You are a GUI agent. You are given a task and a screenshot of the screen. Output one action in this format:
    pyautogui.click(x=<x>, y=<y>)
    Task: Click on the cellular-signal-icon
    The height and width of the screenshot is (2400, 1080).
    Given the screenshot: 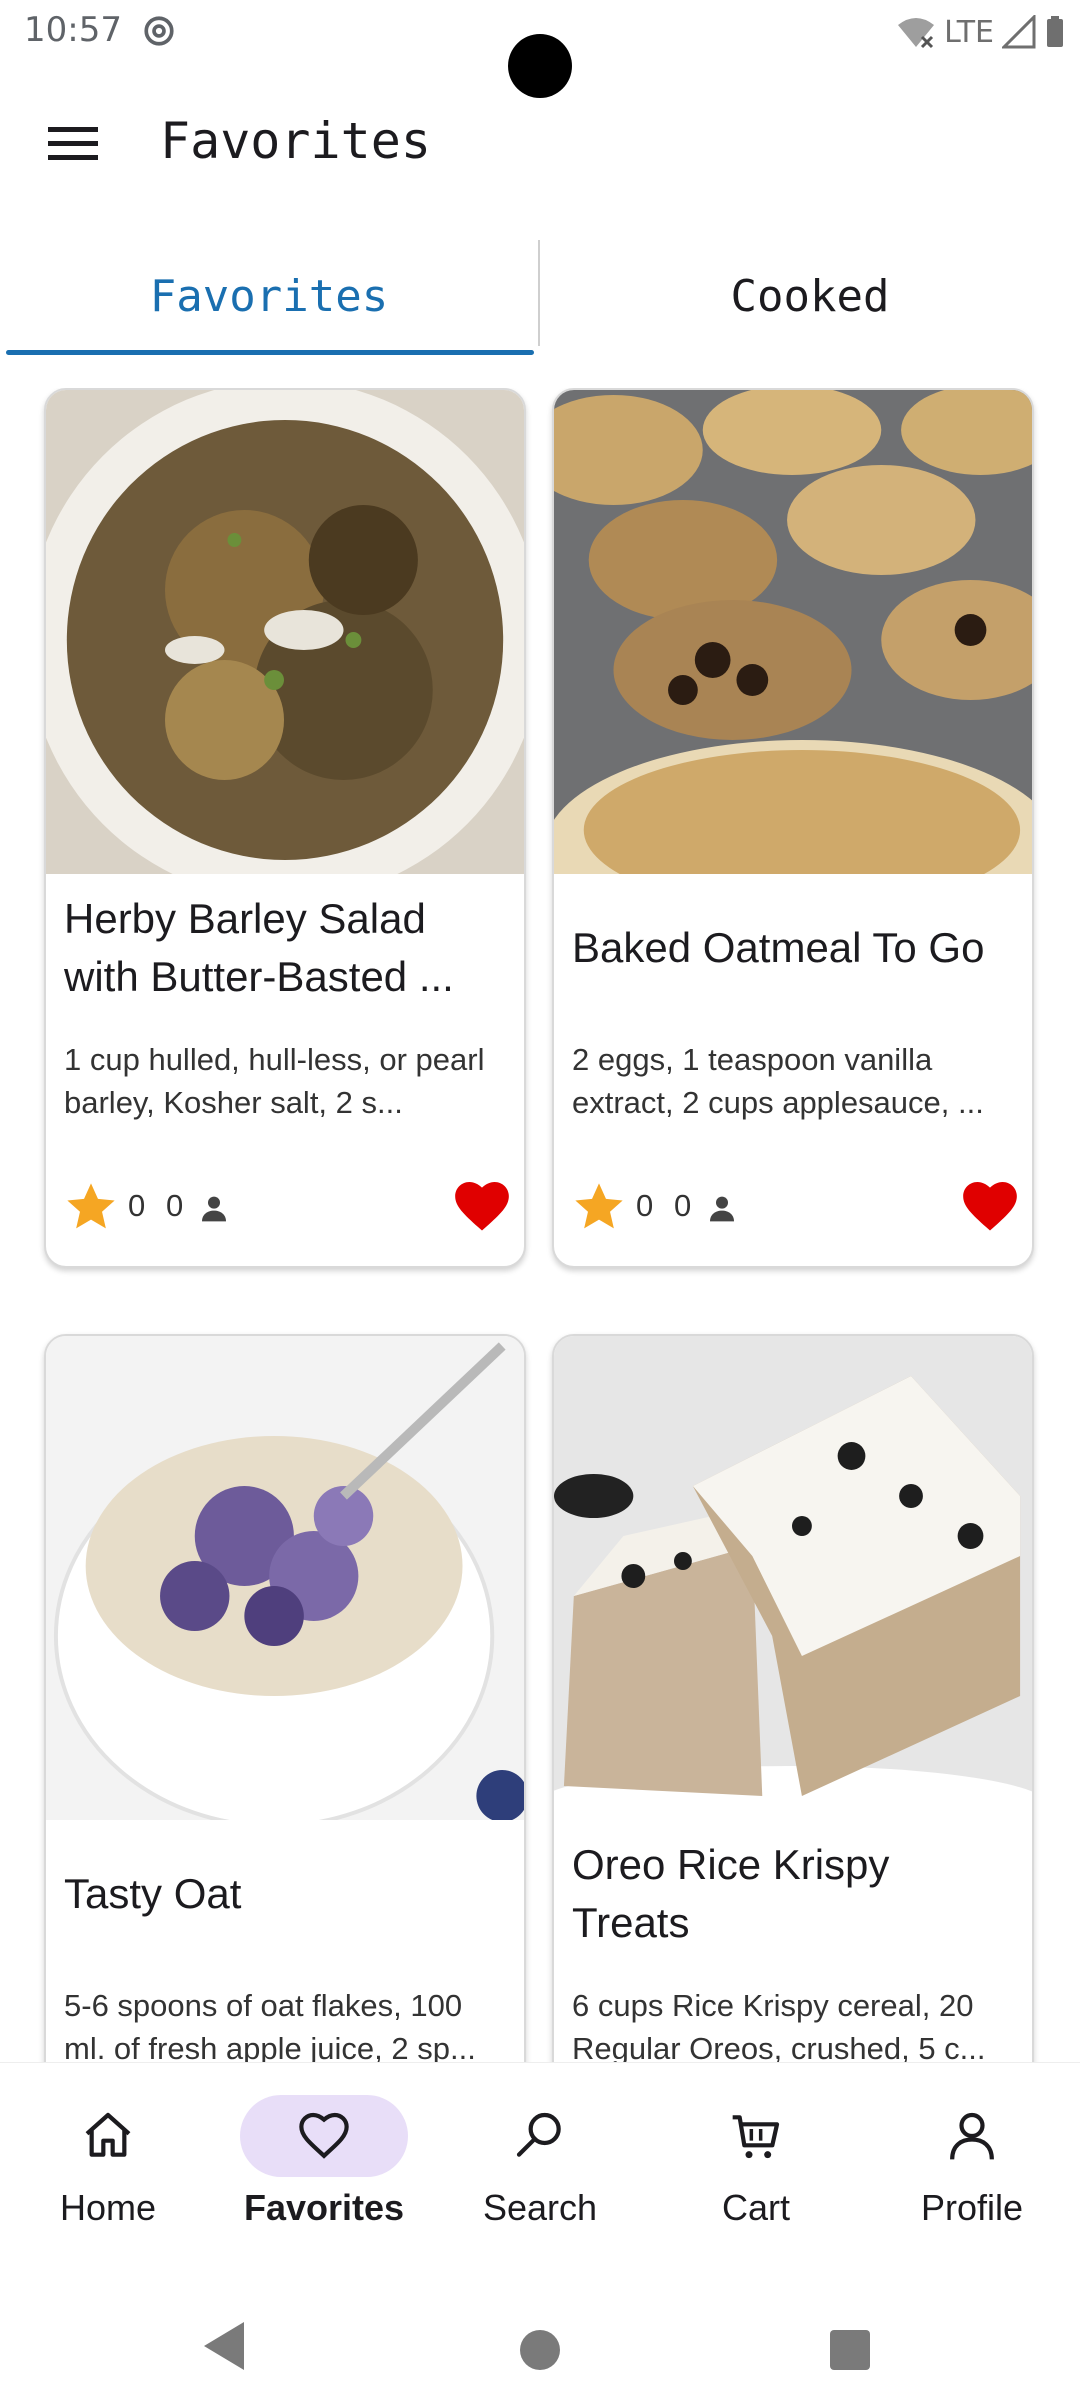 What is the action you would take?
    pyautogui.click(x=1019, y=32)
    